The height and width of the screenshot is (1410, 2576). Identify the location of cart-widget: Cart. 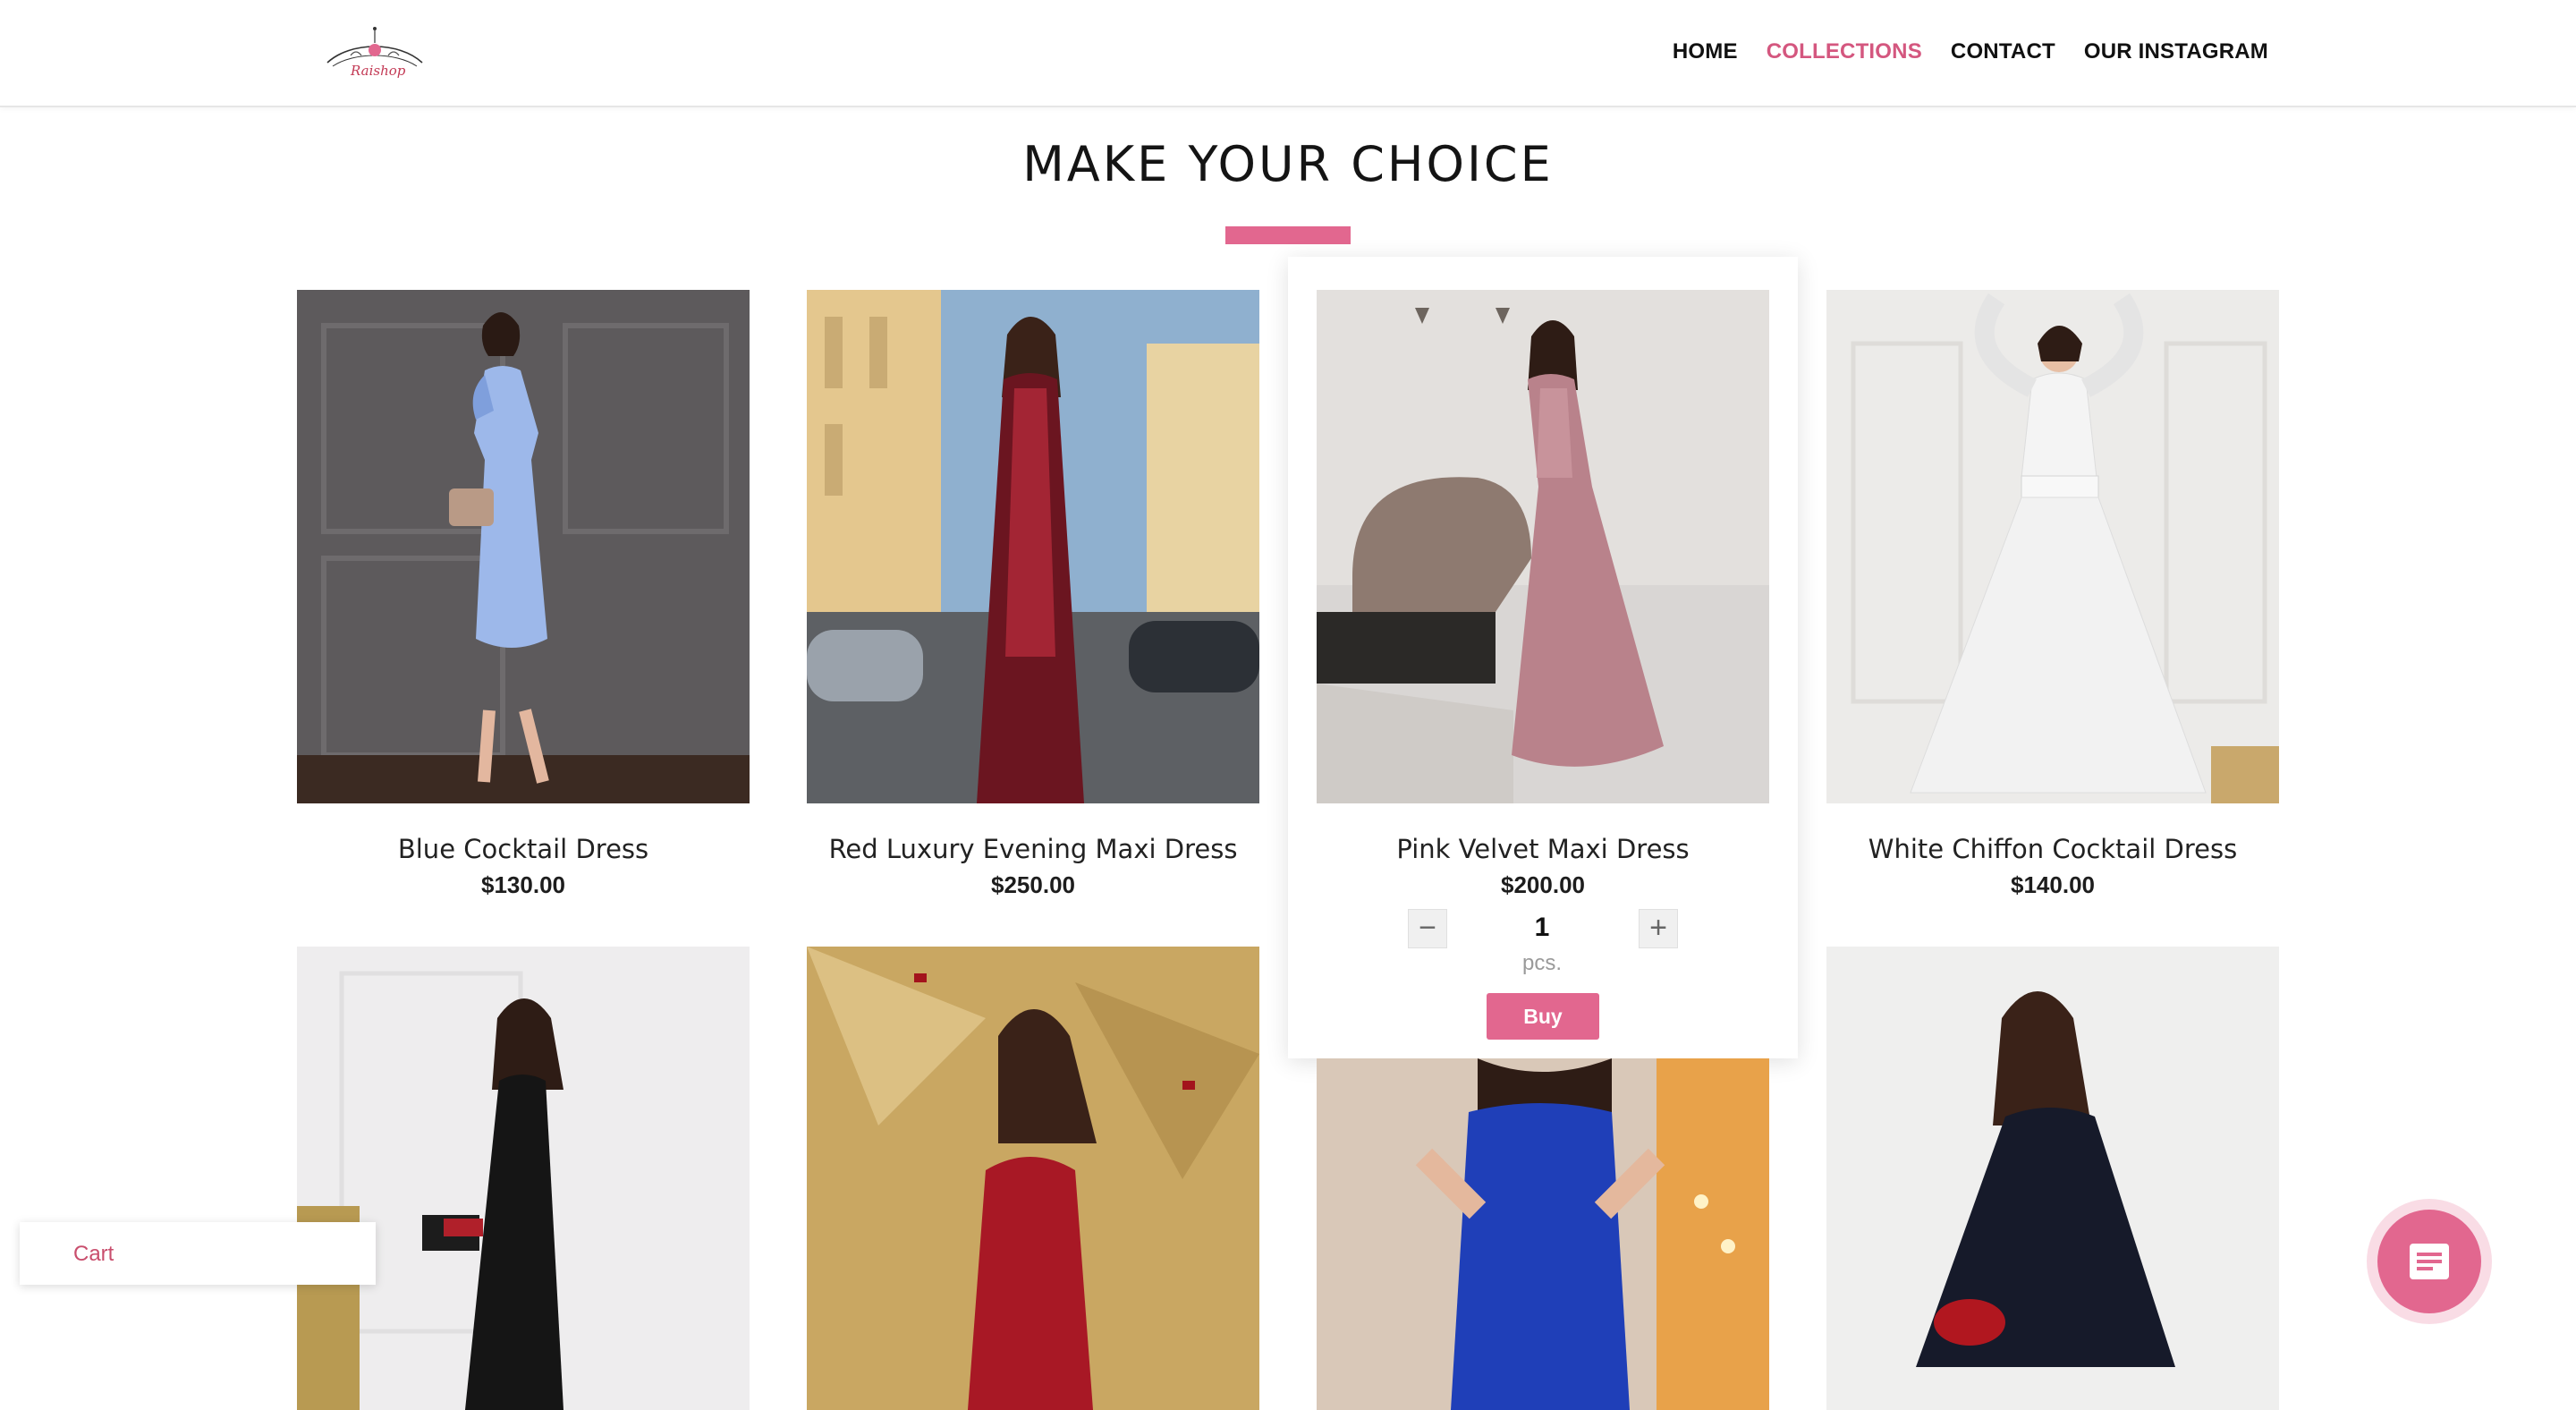
(198, 1254).